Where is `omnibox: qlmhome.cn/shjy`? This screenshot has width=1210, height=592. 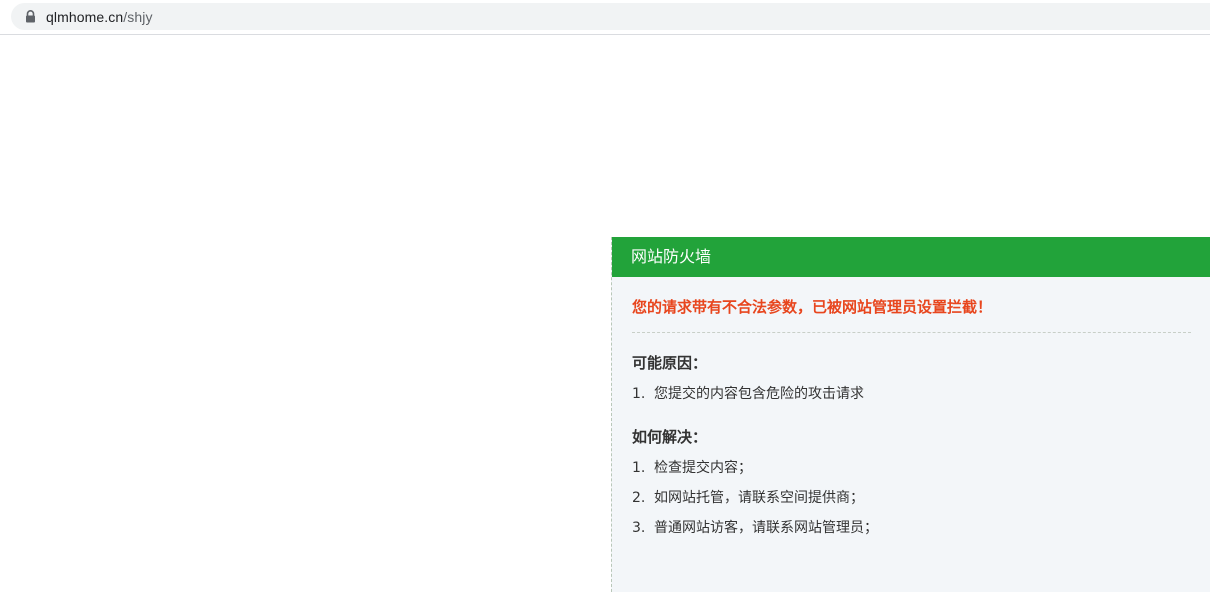 omnibox: qlmhome.cn/shjy is located at coordinates (610, 16).